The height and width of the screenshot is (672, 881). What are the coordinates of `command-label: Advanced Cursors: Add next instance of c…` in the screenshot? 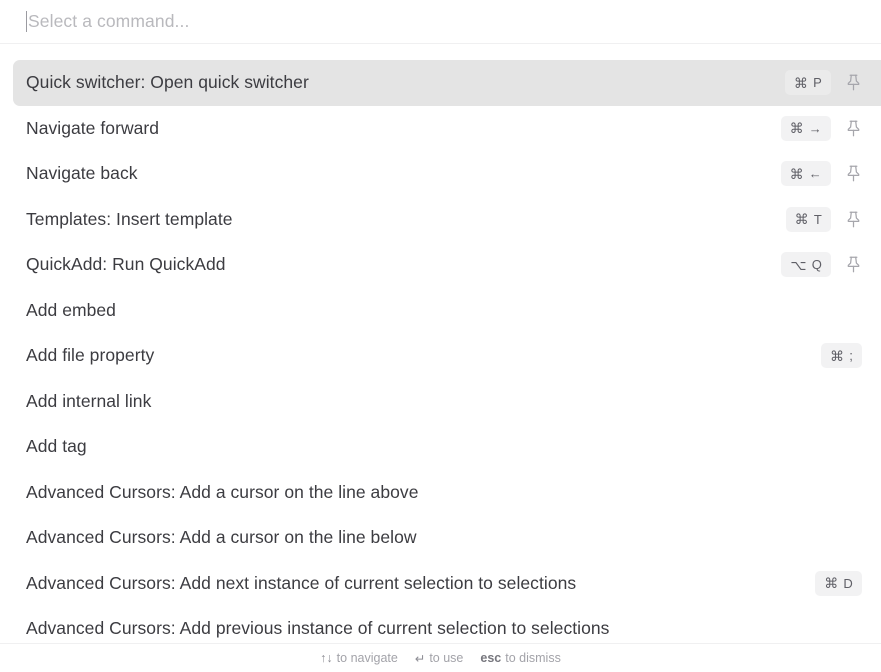 It's located at (301, 582).